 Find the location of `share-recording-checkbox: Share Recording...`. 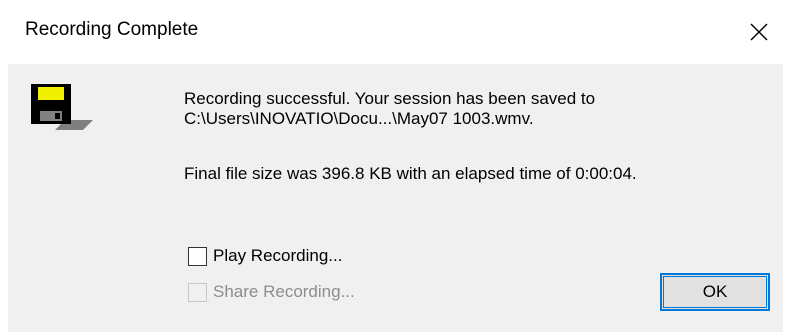

share-recording-checkbox: Share Recording... is located at coordinates (271, 292).